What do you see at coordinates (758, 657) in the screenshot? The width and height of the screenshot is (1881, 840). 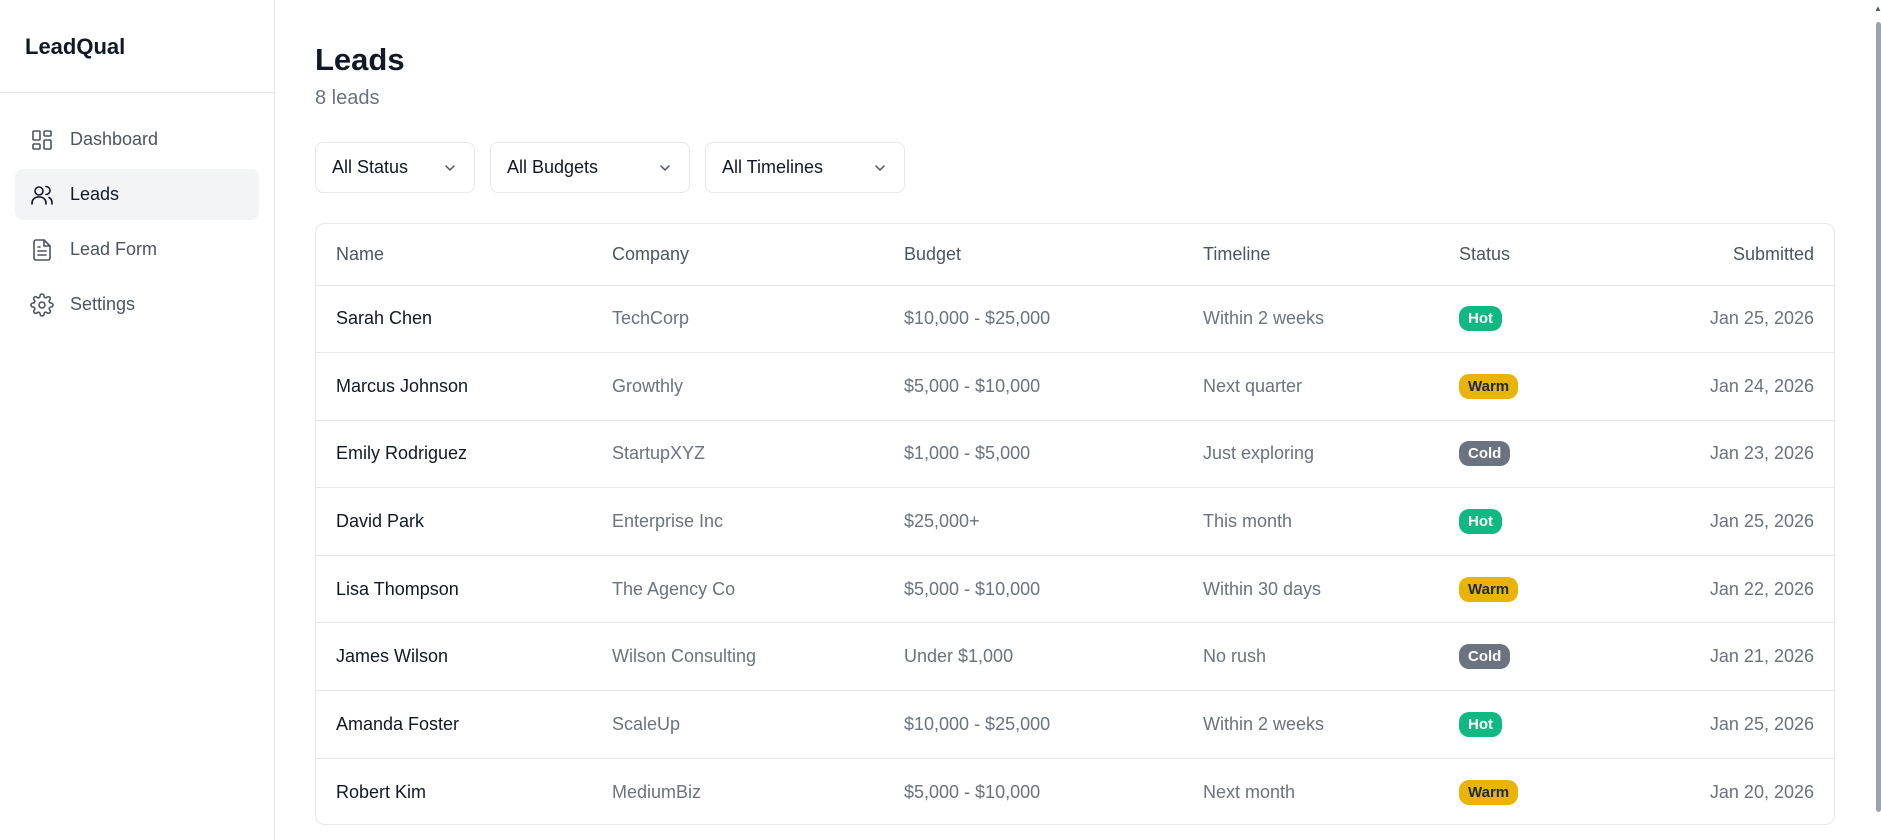 I see `lead-company: Wilson Consulting` at bounding box center [758, 657].